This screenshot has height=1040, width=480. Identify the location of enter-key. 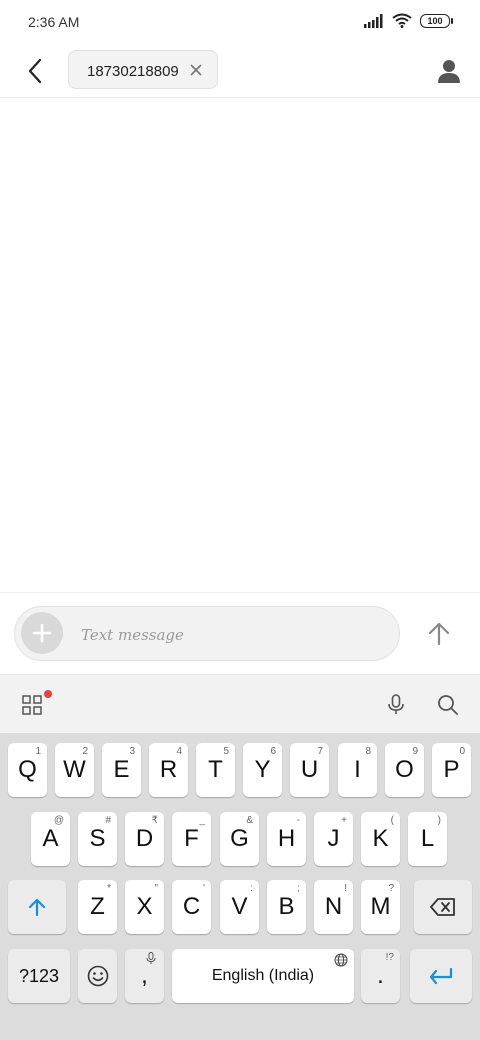
(441, 976).